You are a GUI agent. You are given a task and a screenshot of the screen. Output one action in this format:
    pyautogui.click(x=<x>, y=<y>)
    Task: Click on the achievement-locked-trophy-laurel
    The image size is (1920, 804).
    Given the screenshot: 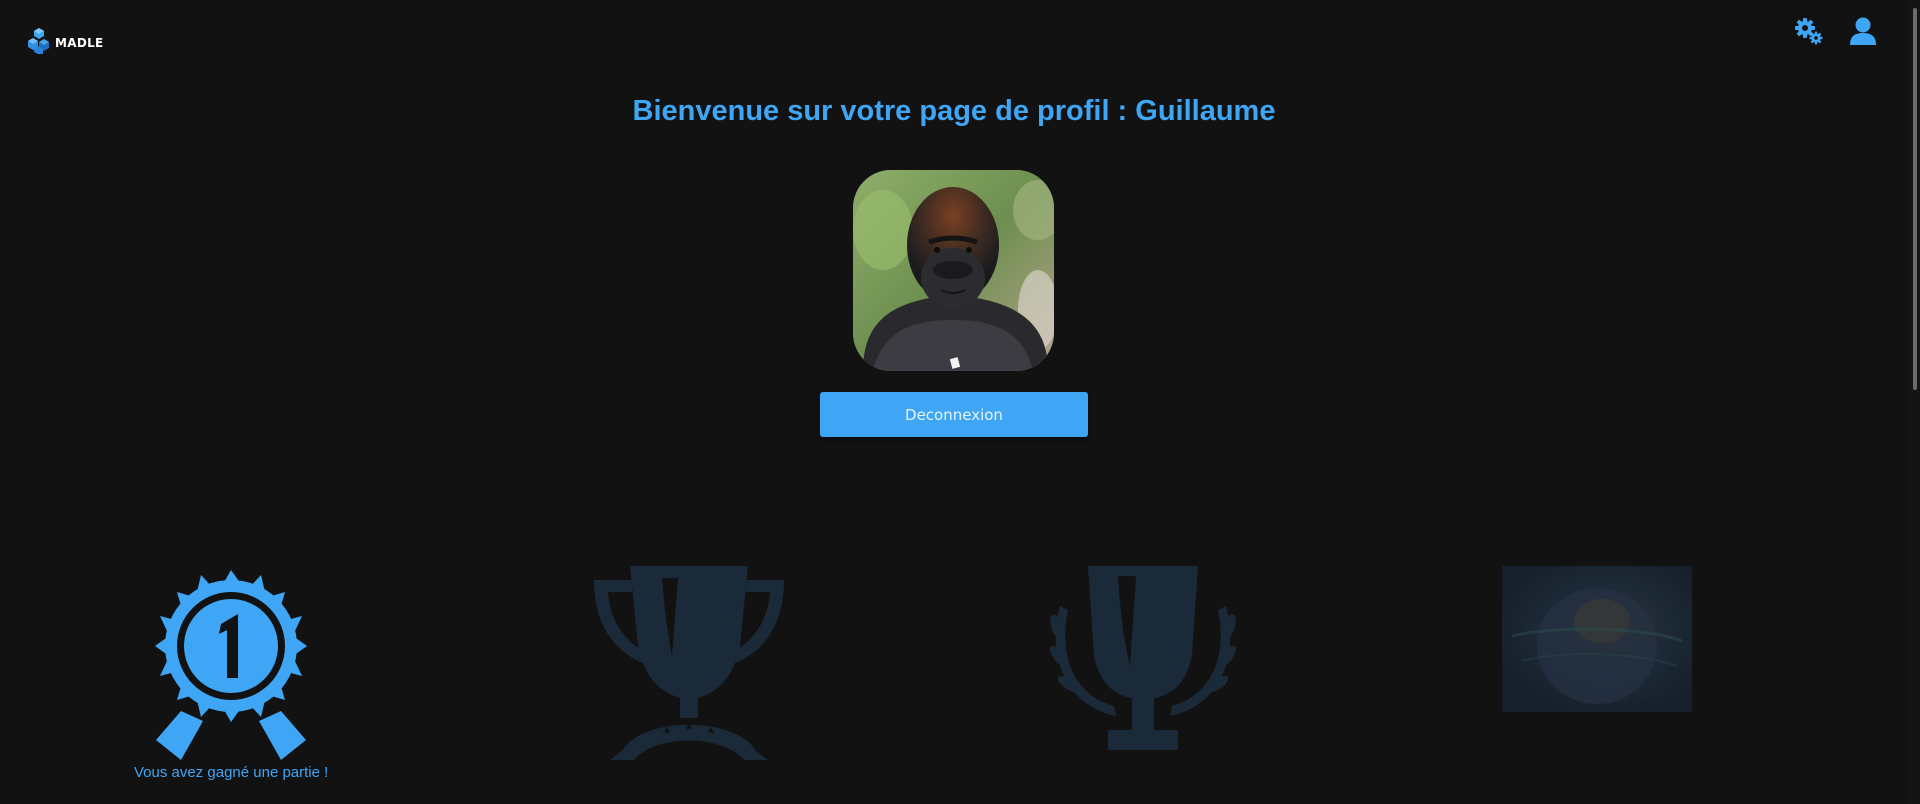 What is the action you would take?
    pyautogui.click(x=1143, y=661)
    